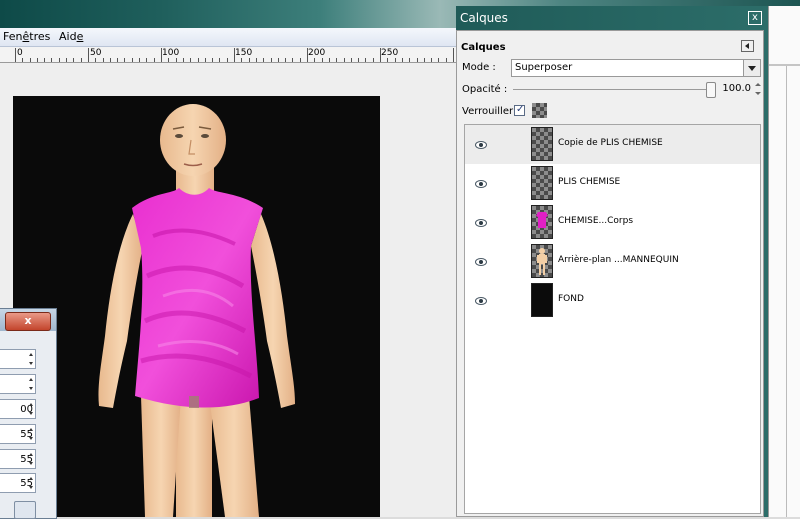  I want to click on partial-dialog-window: x 00 55 55 55, so click(28, 413).